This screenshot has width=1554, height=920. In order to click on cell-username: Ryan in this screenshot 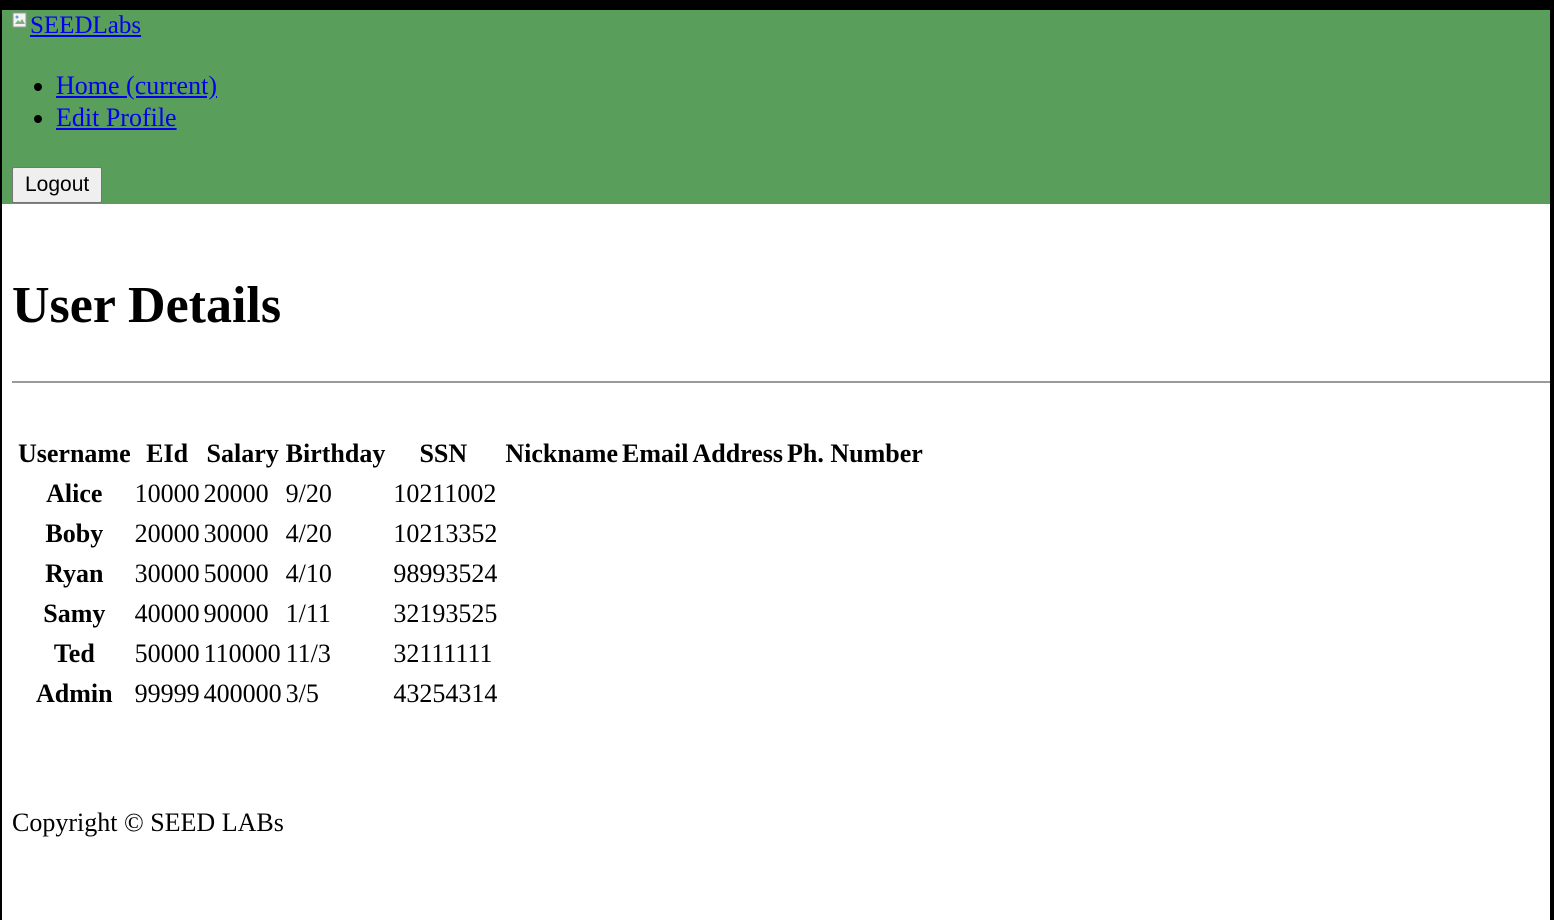, I will do `click(74, 573)`.